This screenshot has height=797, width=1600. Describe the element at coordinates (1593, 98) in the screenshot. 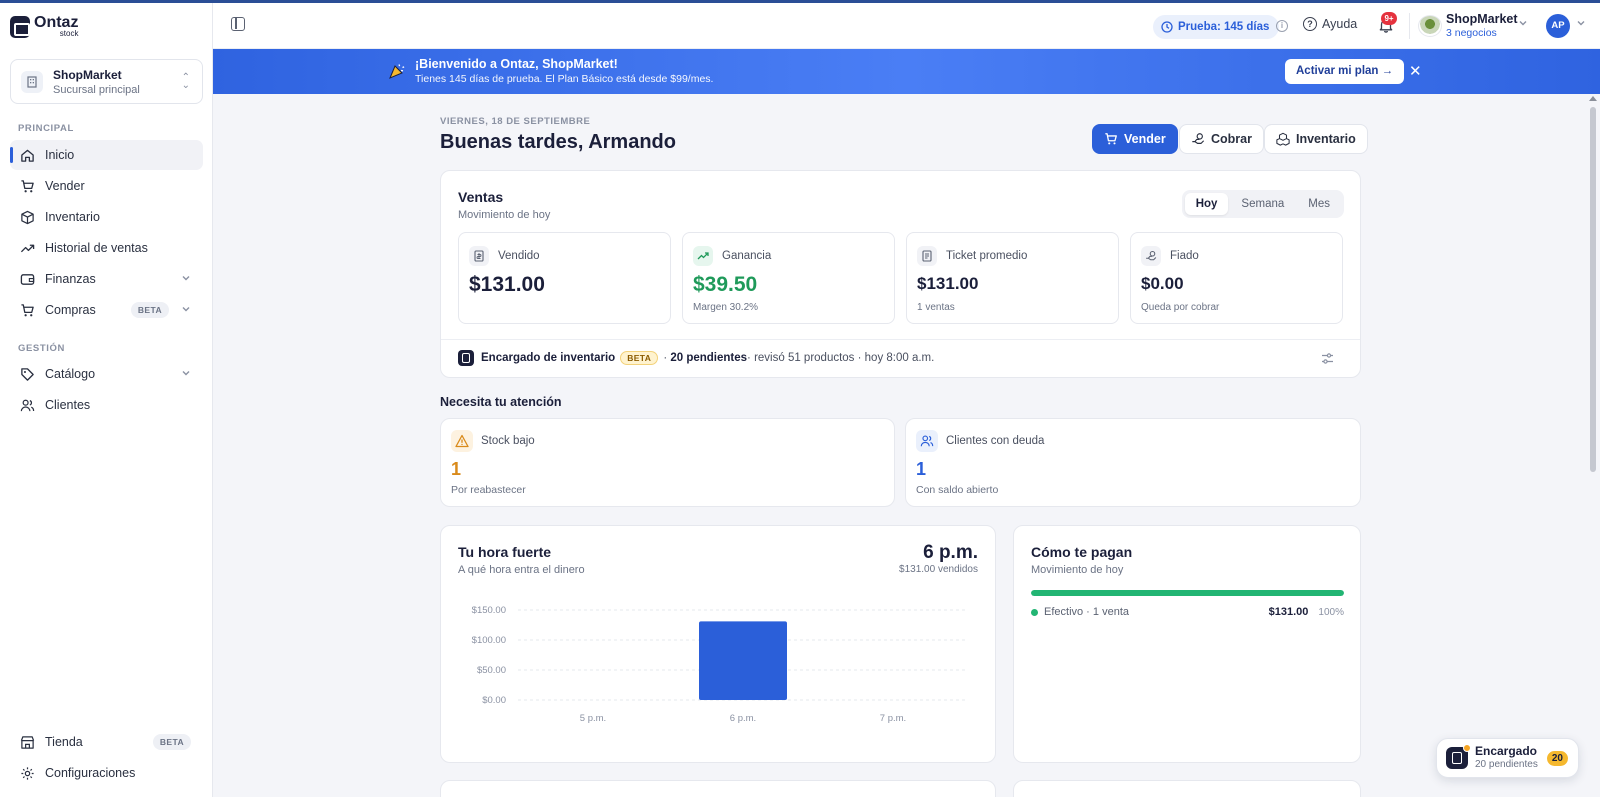

I see `scroll-up-arrow-icon` at that location.